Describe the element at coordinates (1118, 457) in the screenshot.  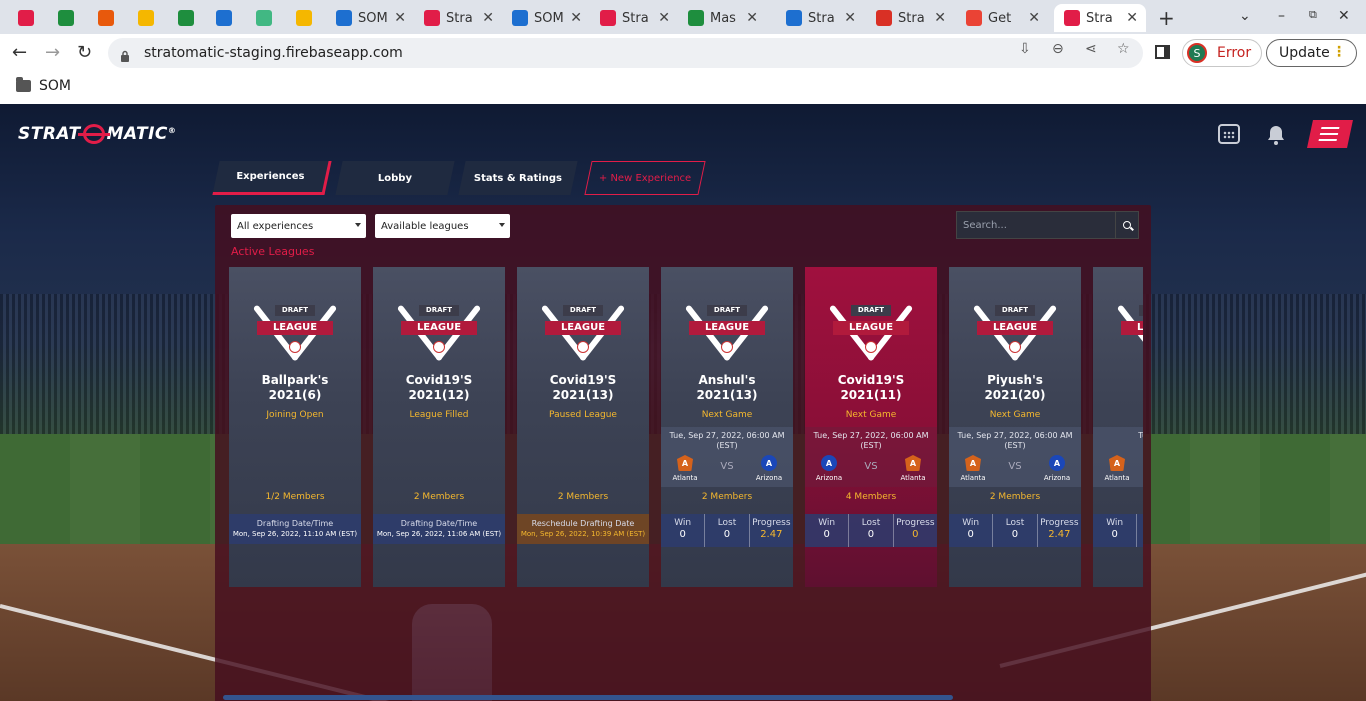
I see `next-game-box: Tue, Sep 2 A Atlanta` at that location.